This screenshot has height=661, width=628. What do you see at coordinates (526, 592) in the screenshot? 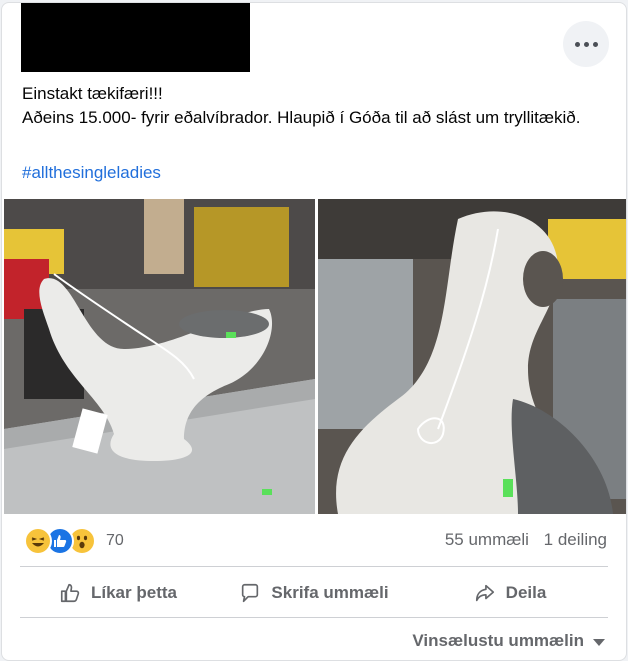
I see `share-label: Deila` at bounding box center [526, 592].